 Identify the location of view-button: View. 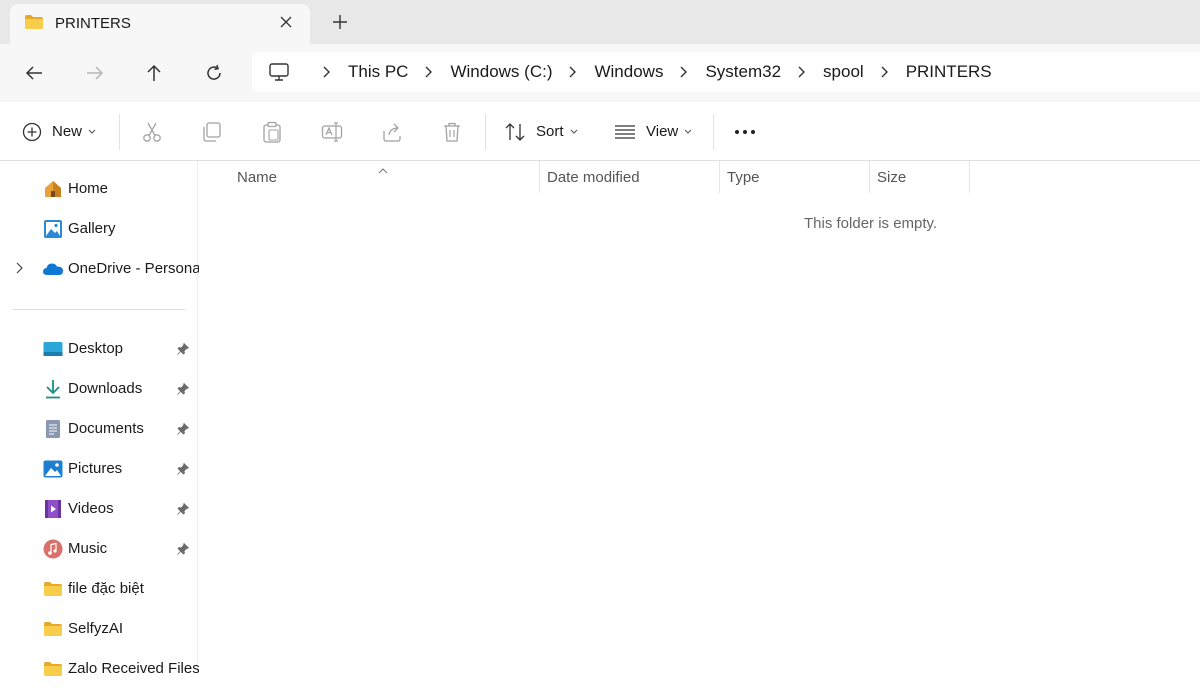
(653, 131).